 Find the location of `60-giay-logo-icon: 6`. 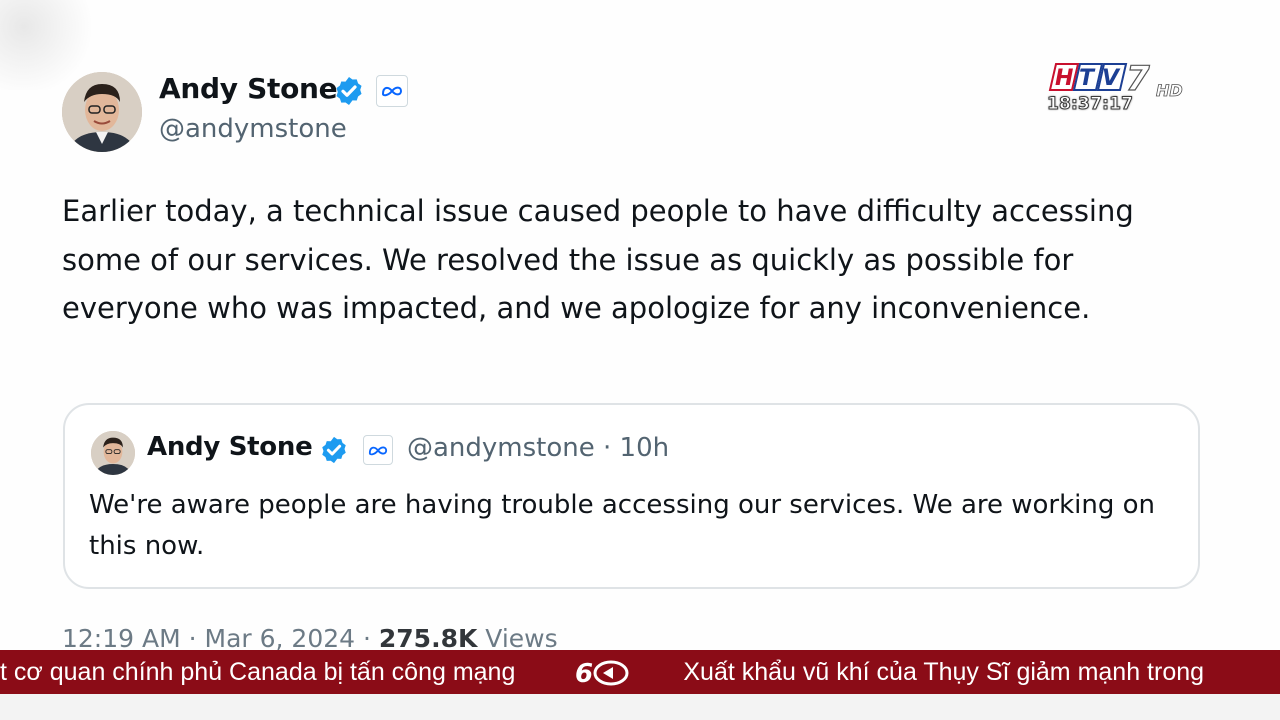

60-giay-logo-icon: 6 is located at coordinates (602, 674).